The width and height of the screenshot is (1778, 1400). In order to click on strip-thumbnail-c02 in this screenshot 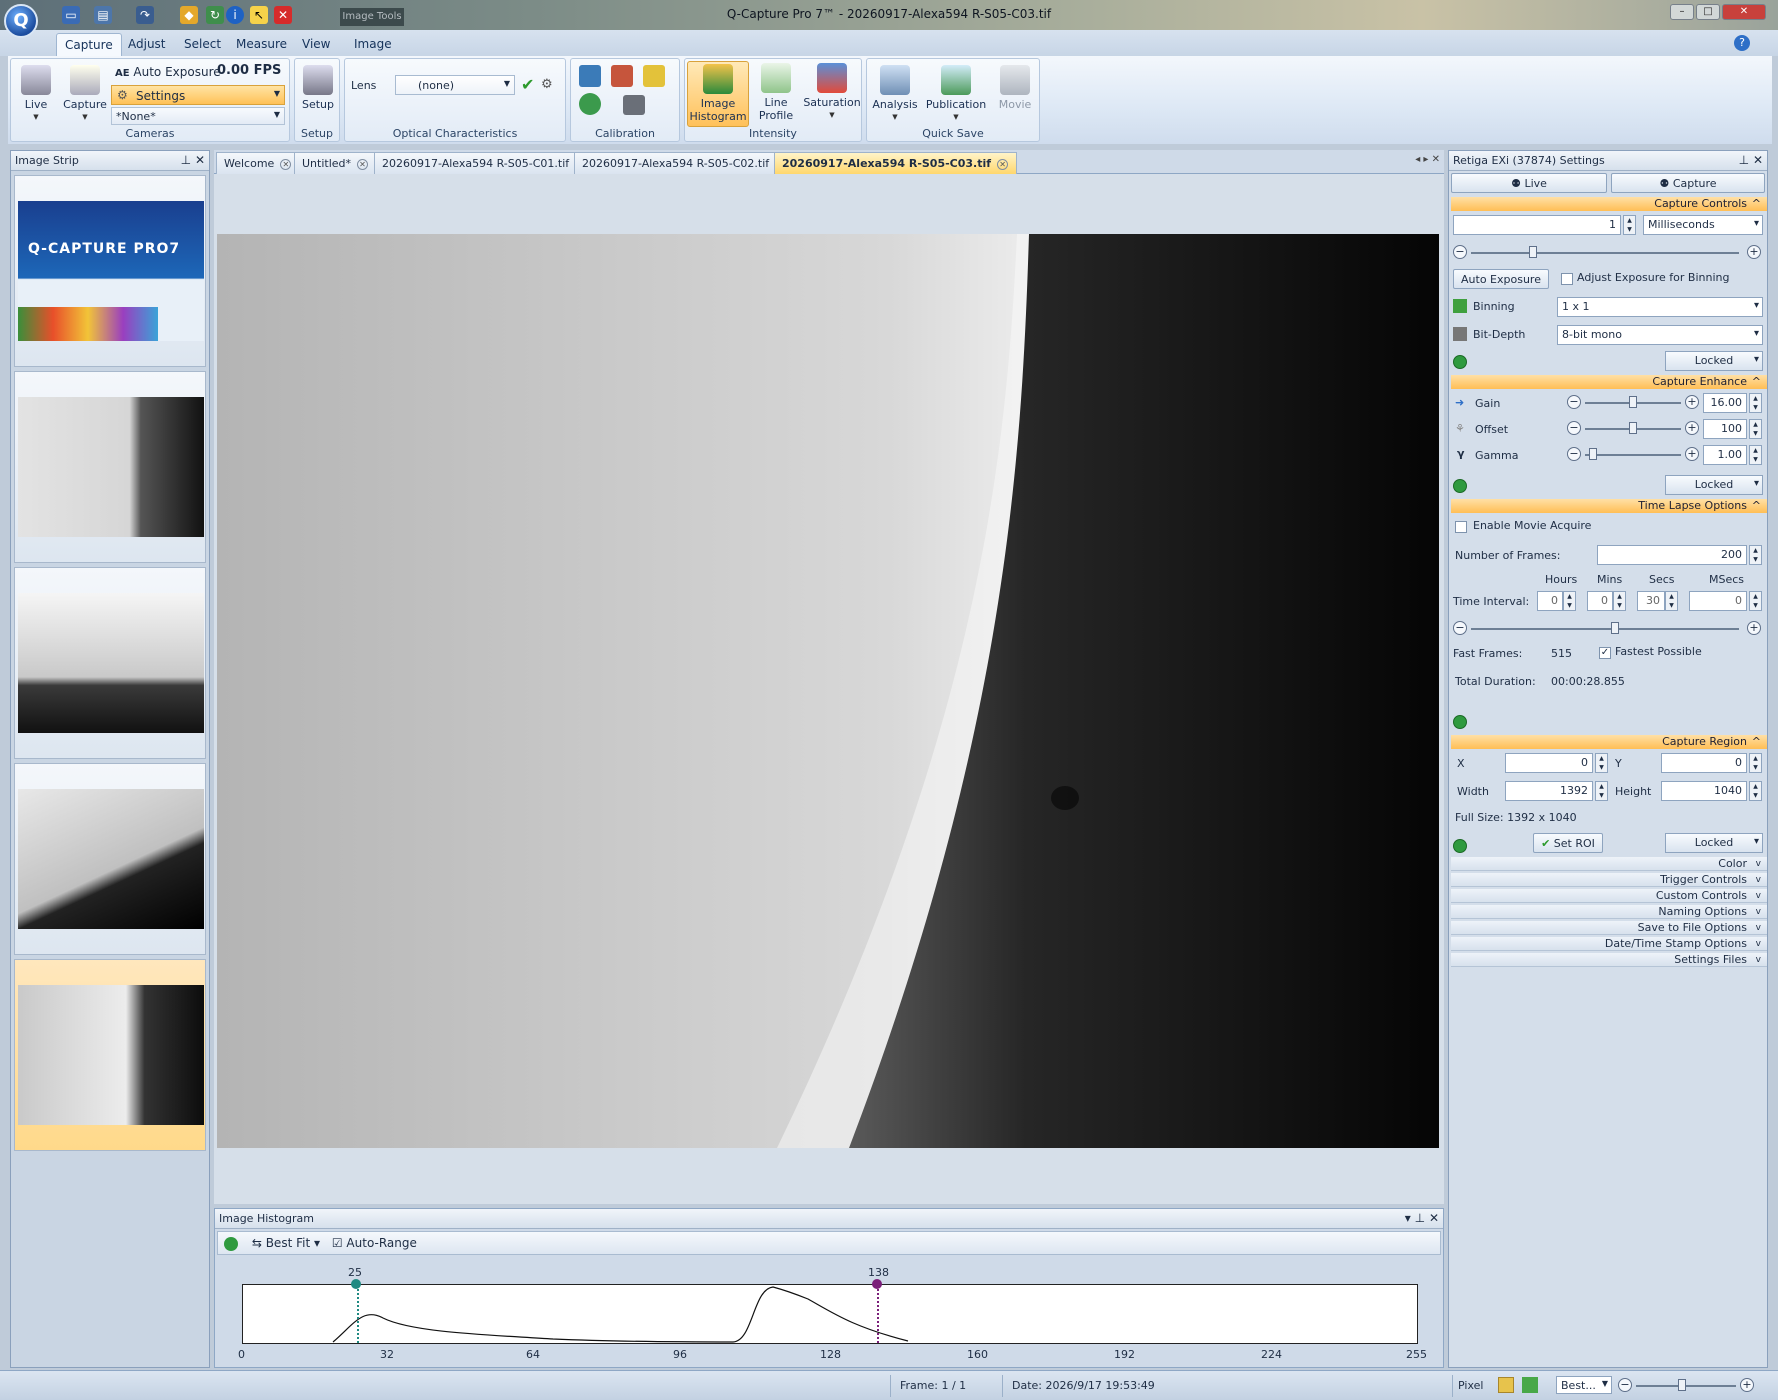, I will do `click(110, 663)`.